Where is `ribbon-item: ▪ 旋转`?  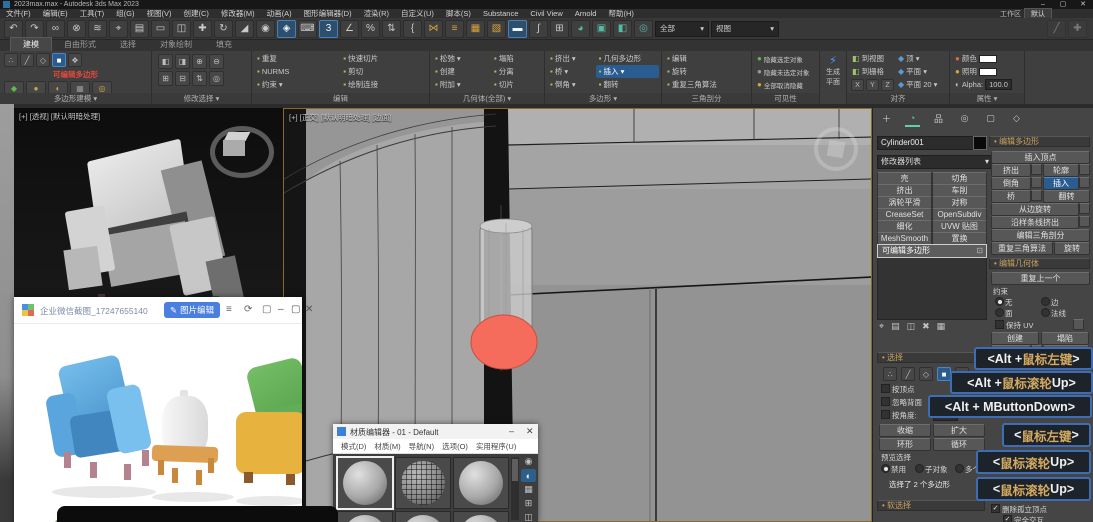 ribbon-item: ▪ 旋转 is located at coordinates (706, 71).